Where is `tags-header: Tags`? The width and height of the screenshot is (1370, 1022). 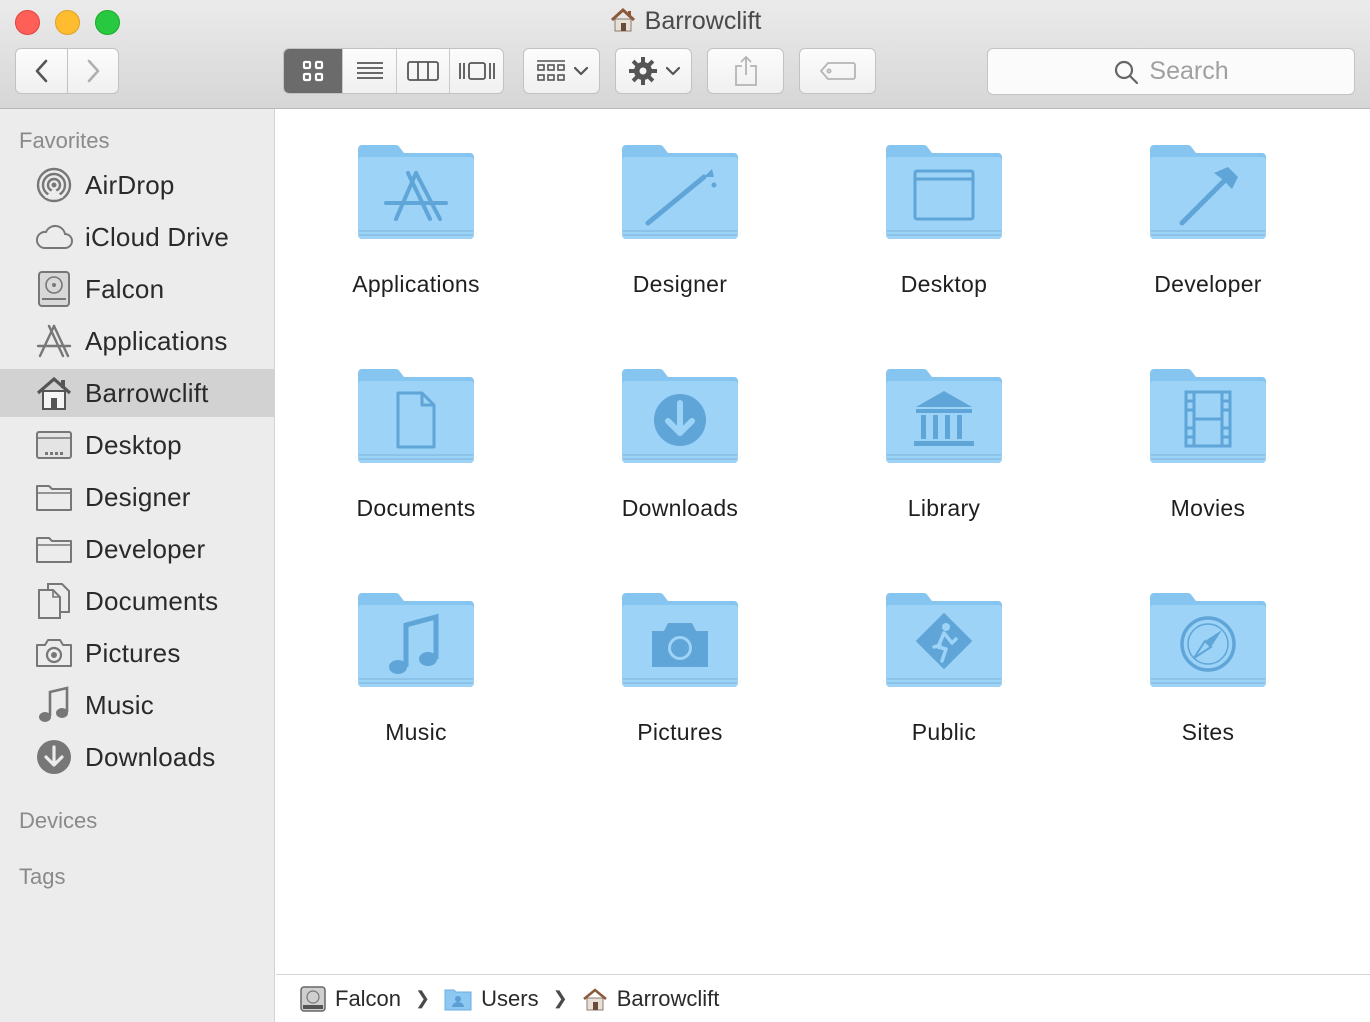 tags-header: Tags is located at coordinates (42, 876).